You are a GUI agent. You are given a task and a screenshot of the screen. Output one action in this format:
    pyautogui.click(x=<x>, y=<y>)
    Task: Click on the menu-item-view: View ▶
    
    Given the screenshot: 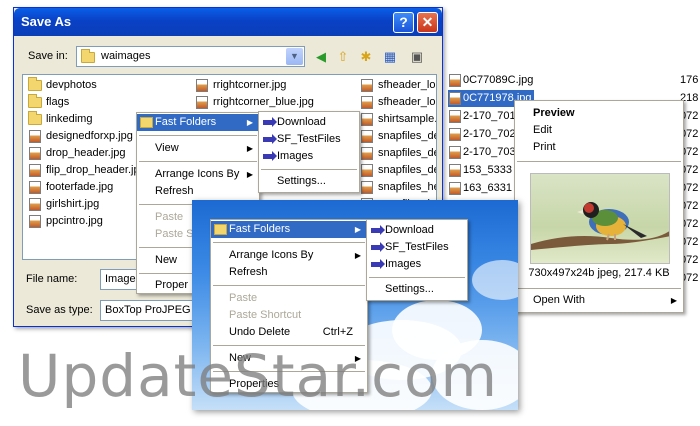 What is the action you would take?
    pyautogui.click(x=198, y=148)
    